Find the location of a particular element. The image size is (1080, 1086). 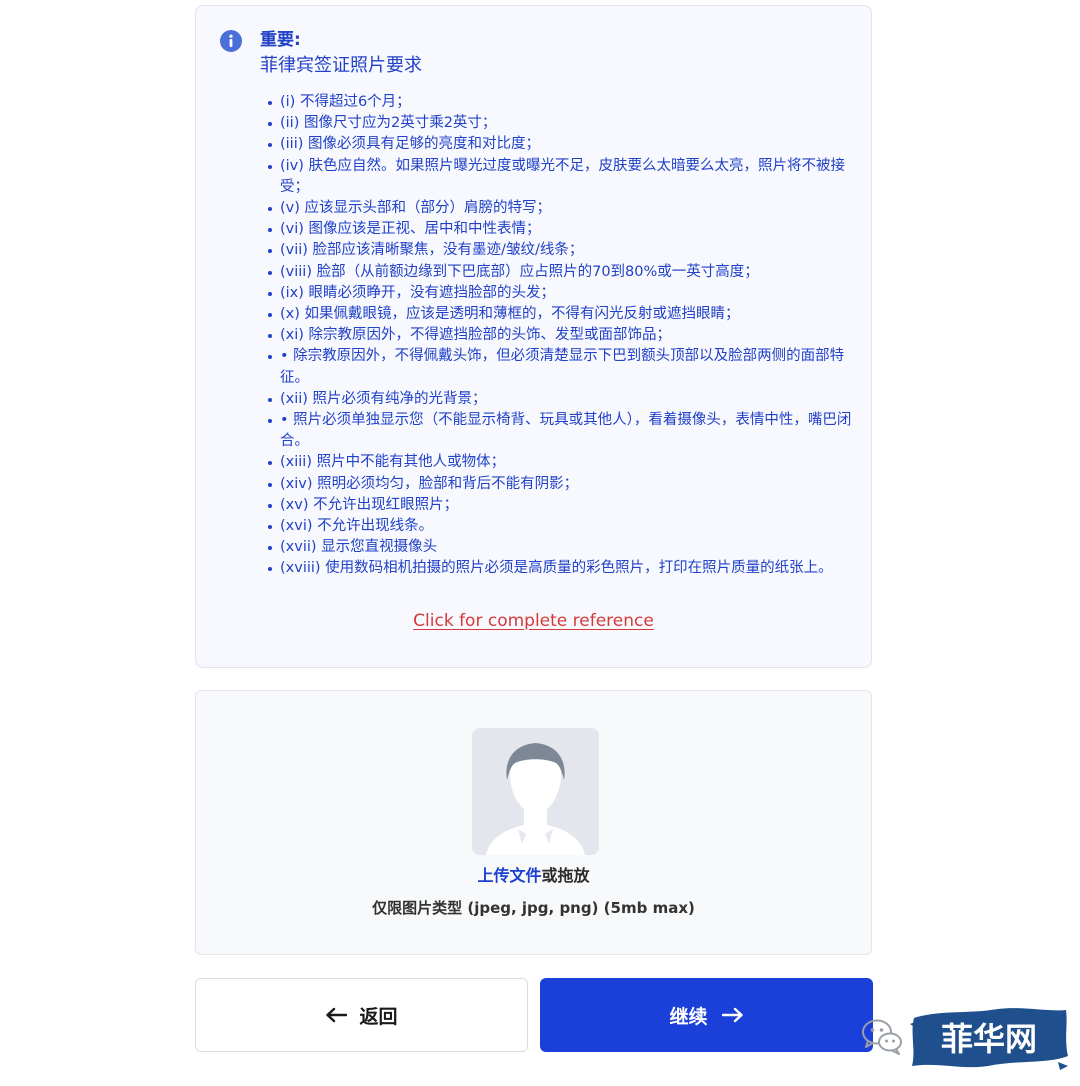

continue-button: 继续 is located at coordinates (706, 1015).